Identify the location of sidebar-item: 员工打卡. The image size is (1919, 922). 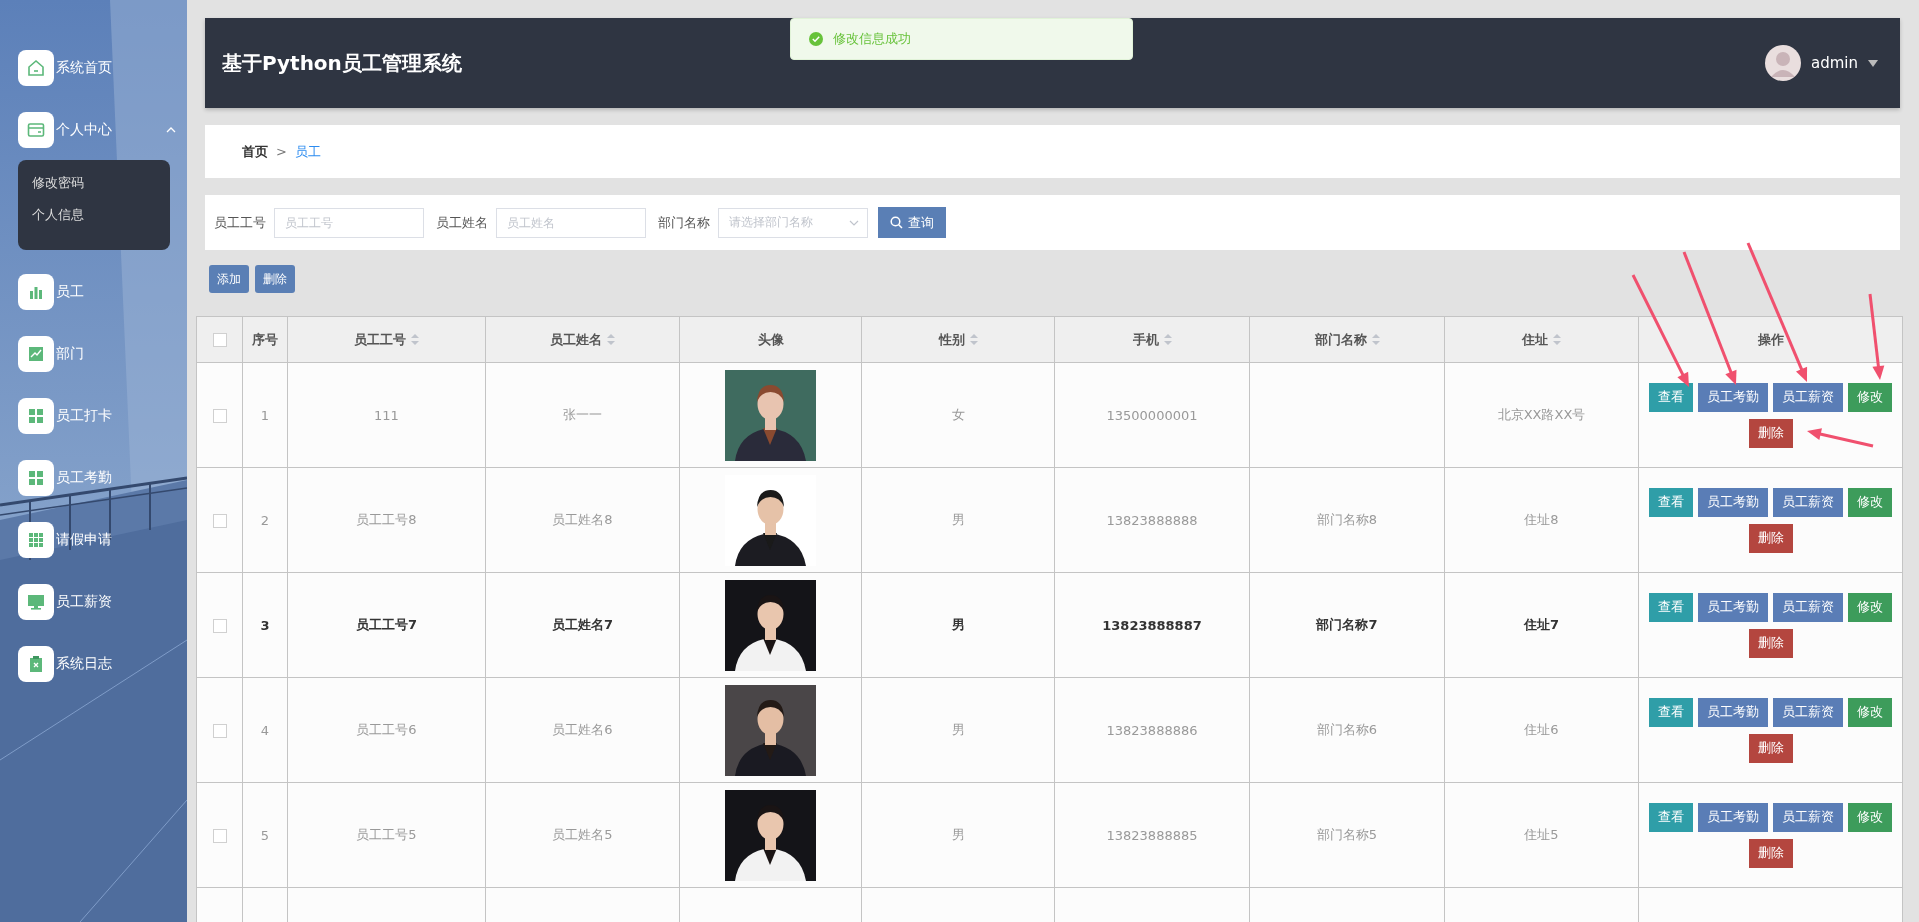
(97, 416).